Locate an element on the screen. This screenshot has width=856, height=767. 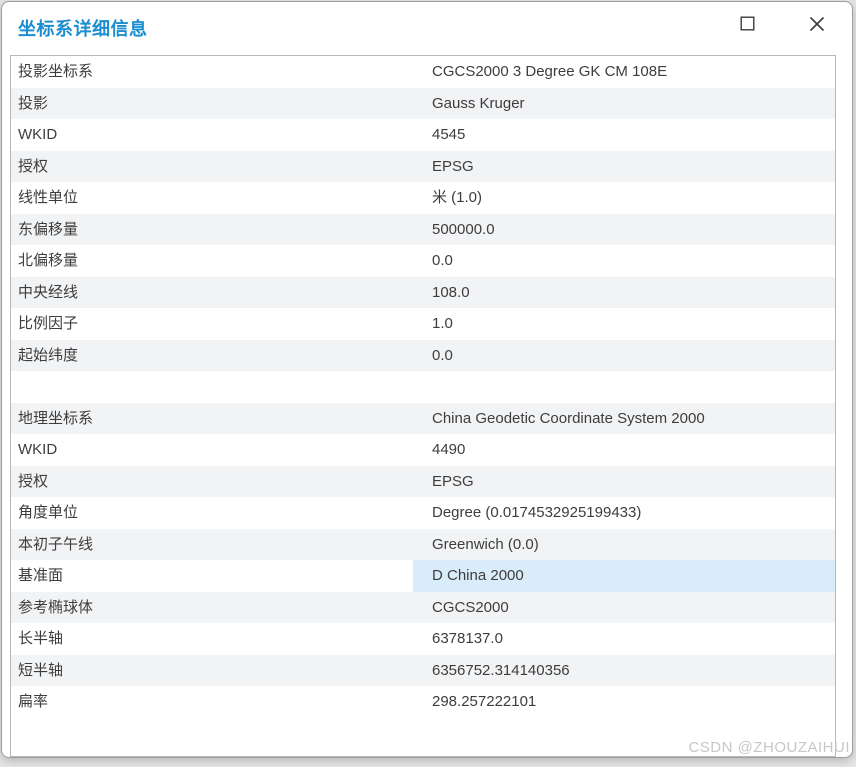
property-value: 500000.0 is located at coordinates (624, 230).